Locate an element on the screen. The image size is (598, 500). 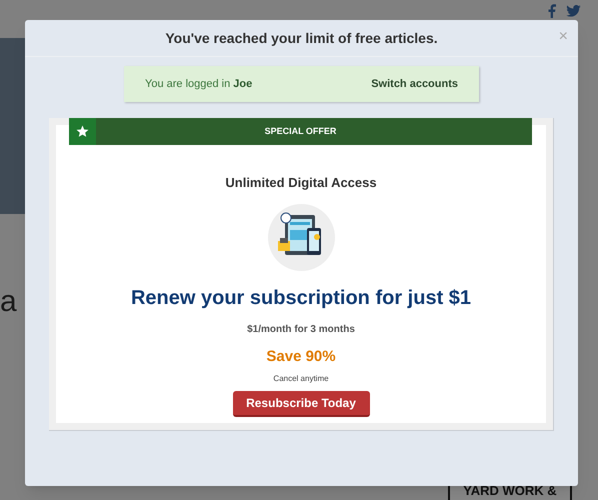
star-icon is located at coordinates (82, 131).